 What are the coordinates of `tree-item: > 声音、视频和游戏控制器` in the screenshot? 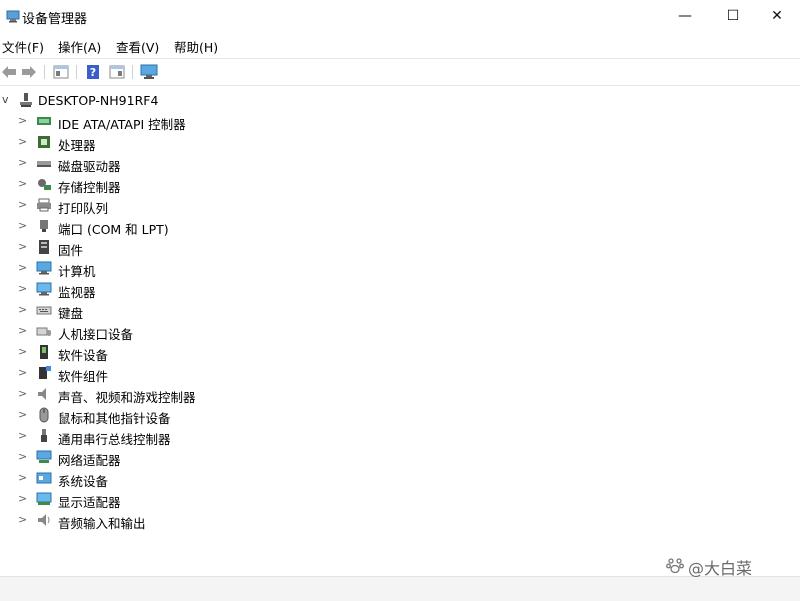 It's located at (400, 394).